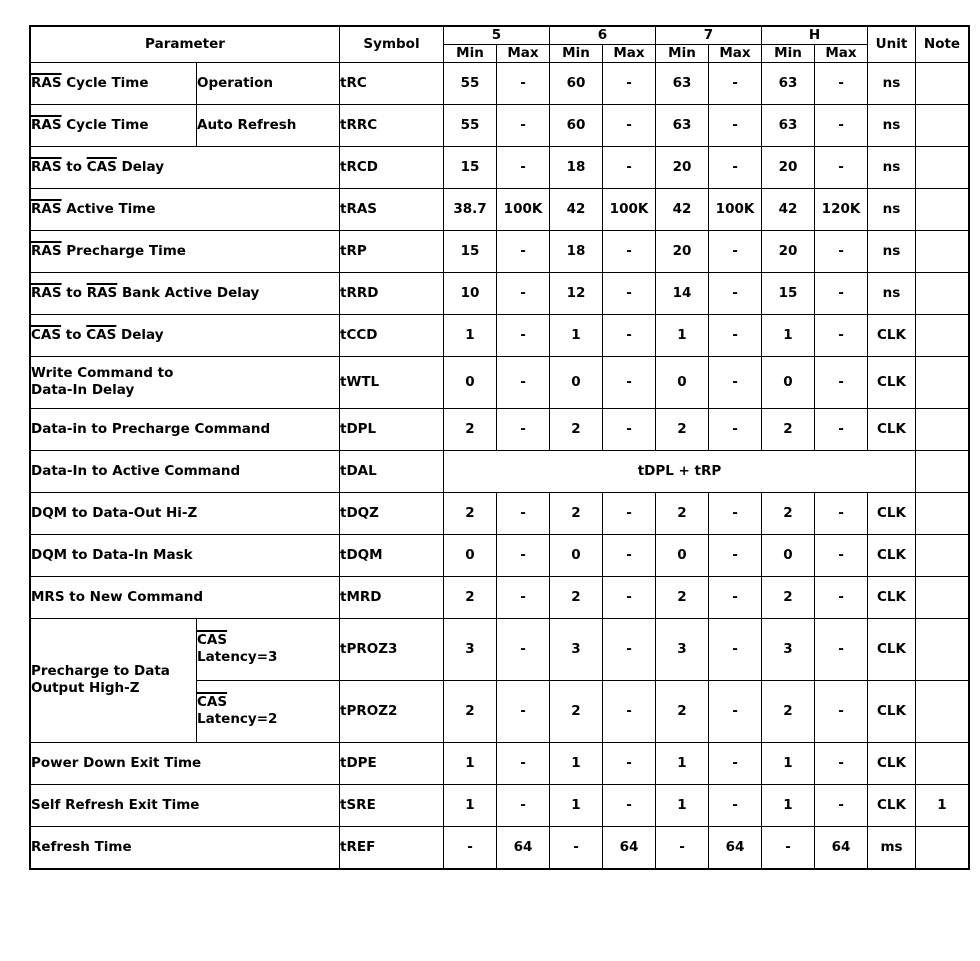  What do you see at coordinates (499, 471) in the screenshot?
I see `table-row: Data-In to Active Command tDAL tDPL + tRP` at bounding box center [499, 471].